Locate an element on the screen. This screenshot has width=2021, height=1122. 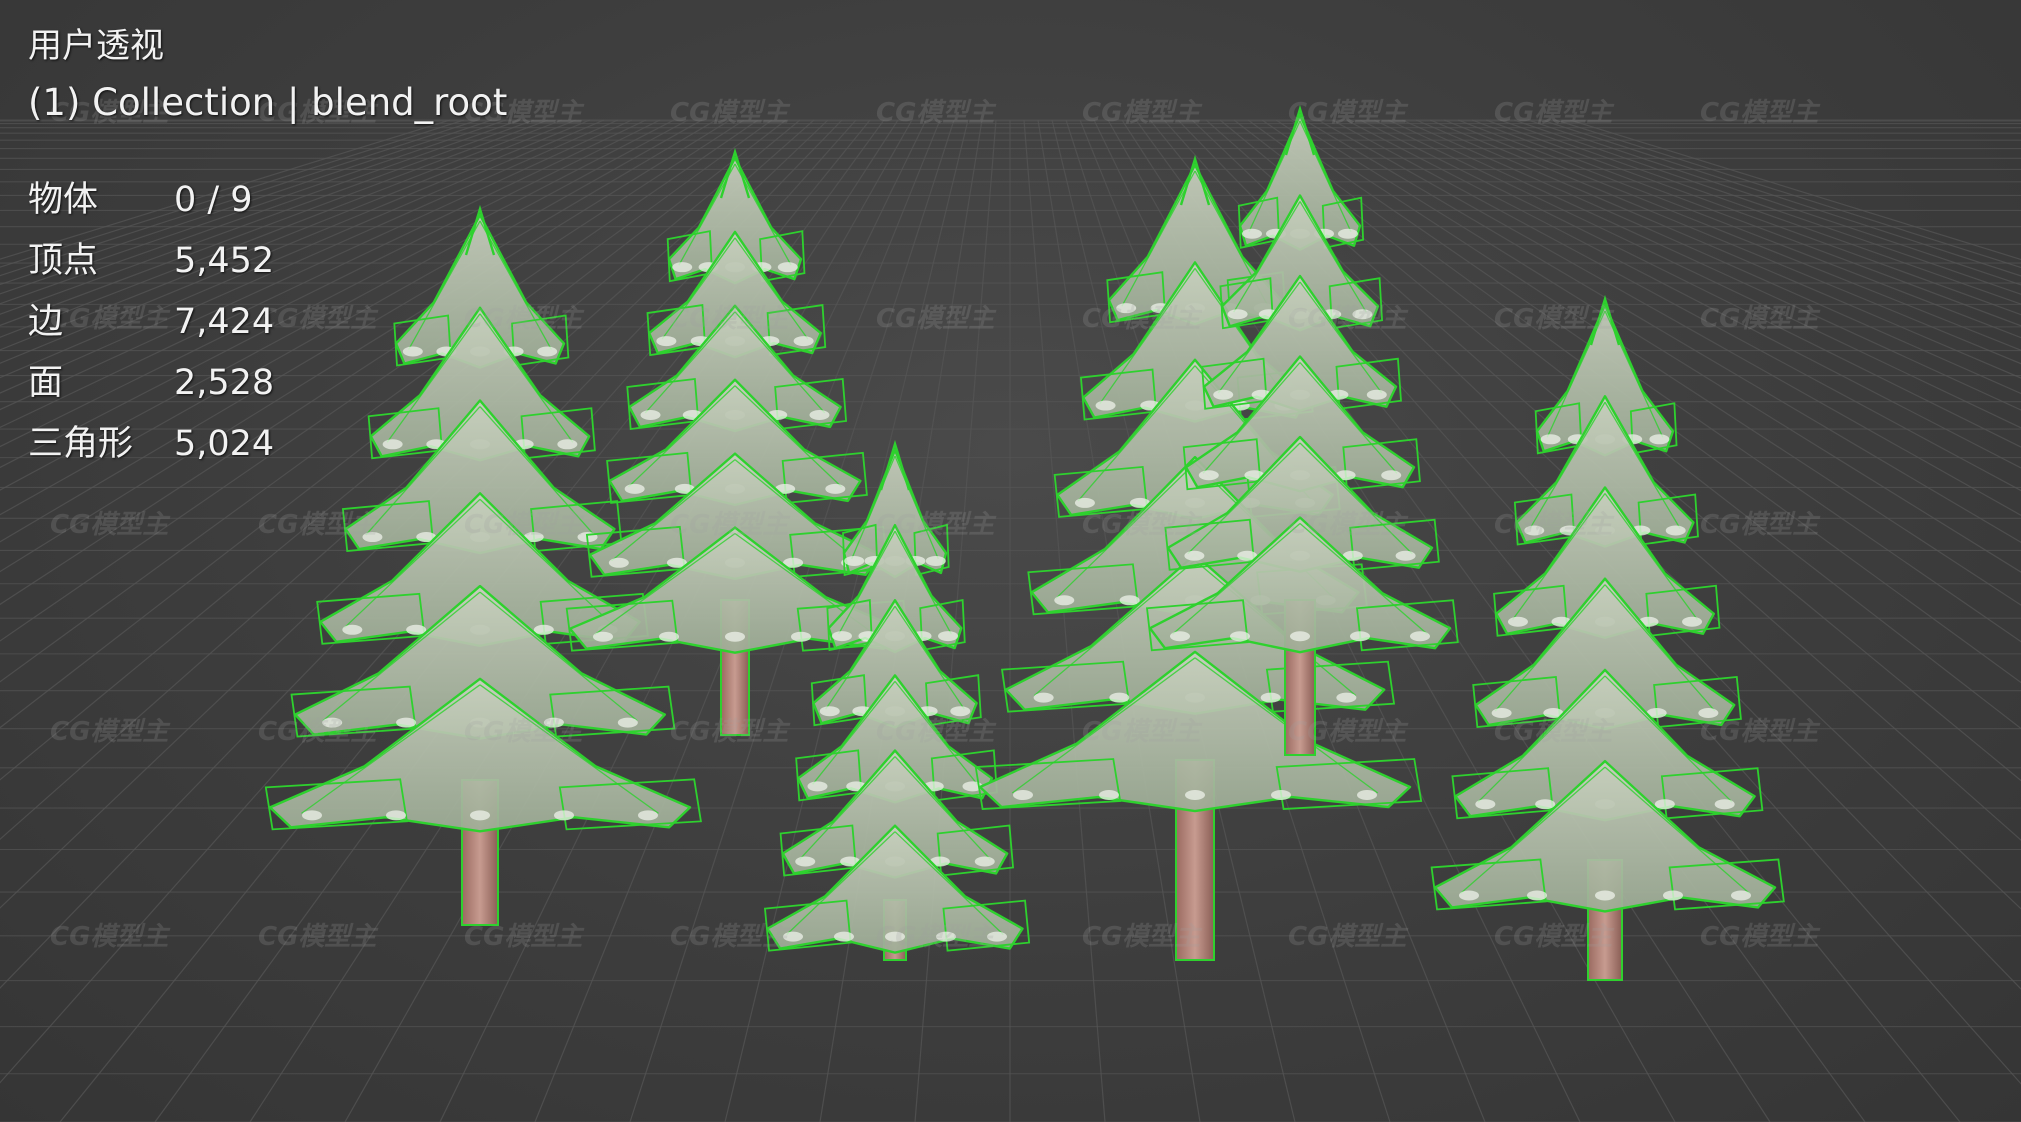
stat-triangles-label: 三角形 is located at coordinates (81, 444).